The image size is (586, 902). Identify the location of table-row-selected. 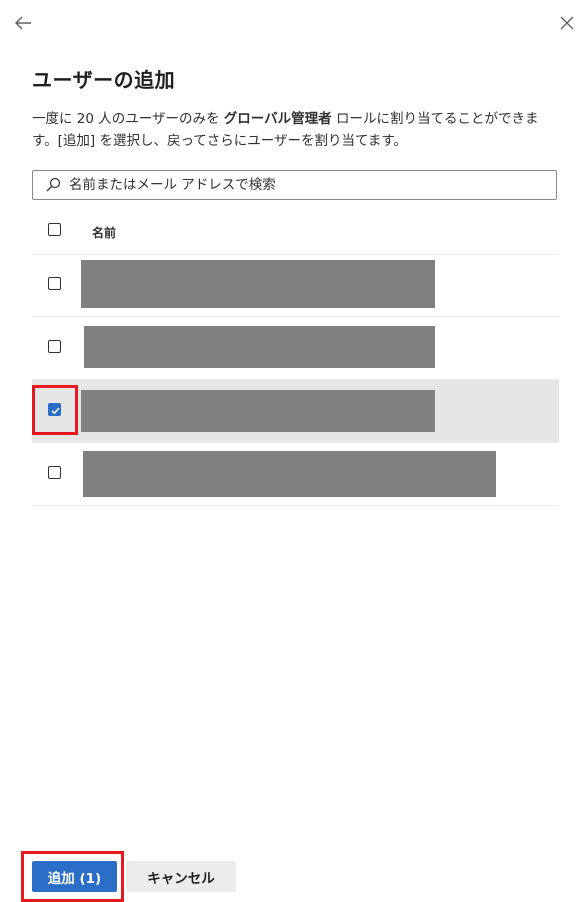
(295, 411).